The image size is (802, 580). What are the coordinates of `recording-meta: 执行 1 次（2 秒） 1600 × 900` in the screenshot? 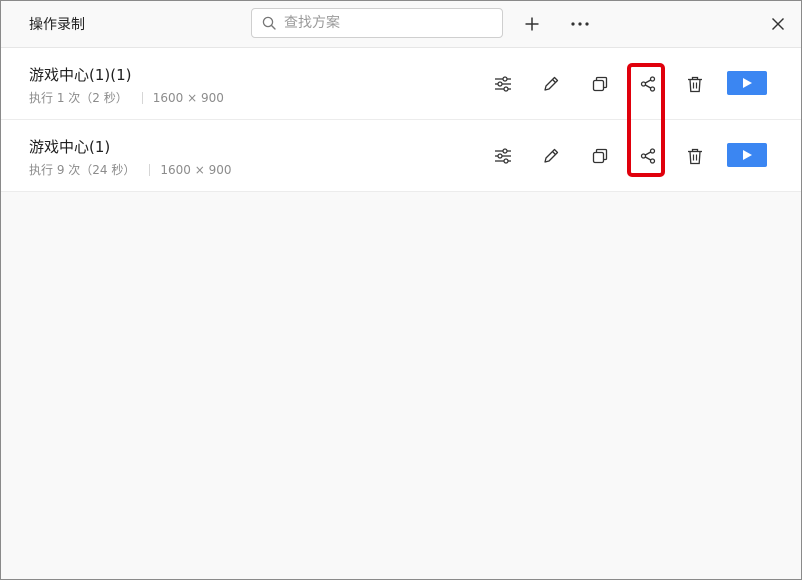 It's located at (126, 97).